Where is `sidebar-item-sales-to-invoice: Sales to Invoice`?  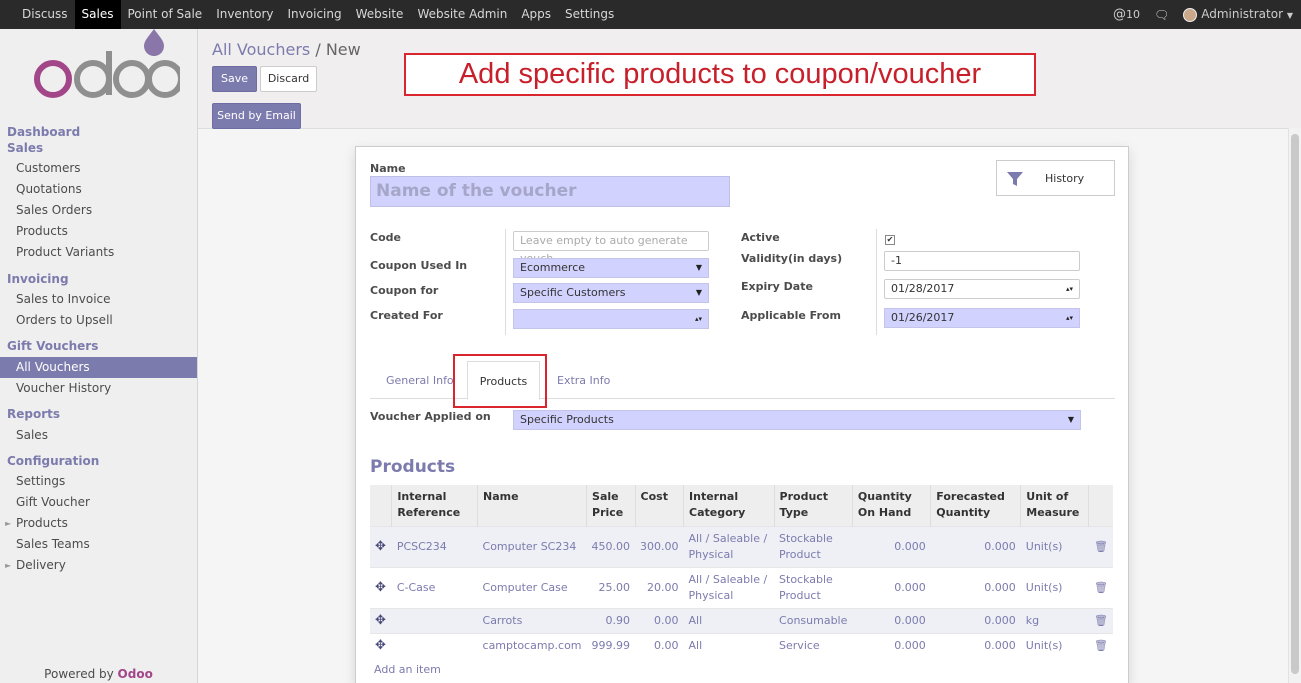
sidebar-item-sales-to-invoice: Sales to Invoice is located at coordinates (98, 299).